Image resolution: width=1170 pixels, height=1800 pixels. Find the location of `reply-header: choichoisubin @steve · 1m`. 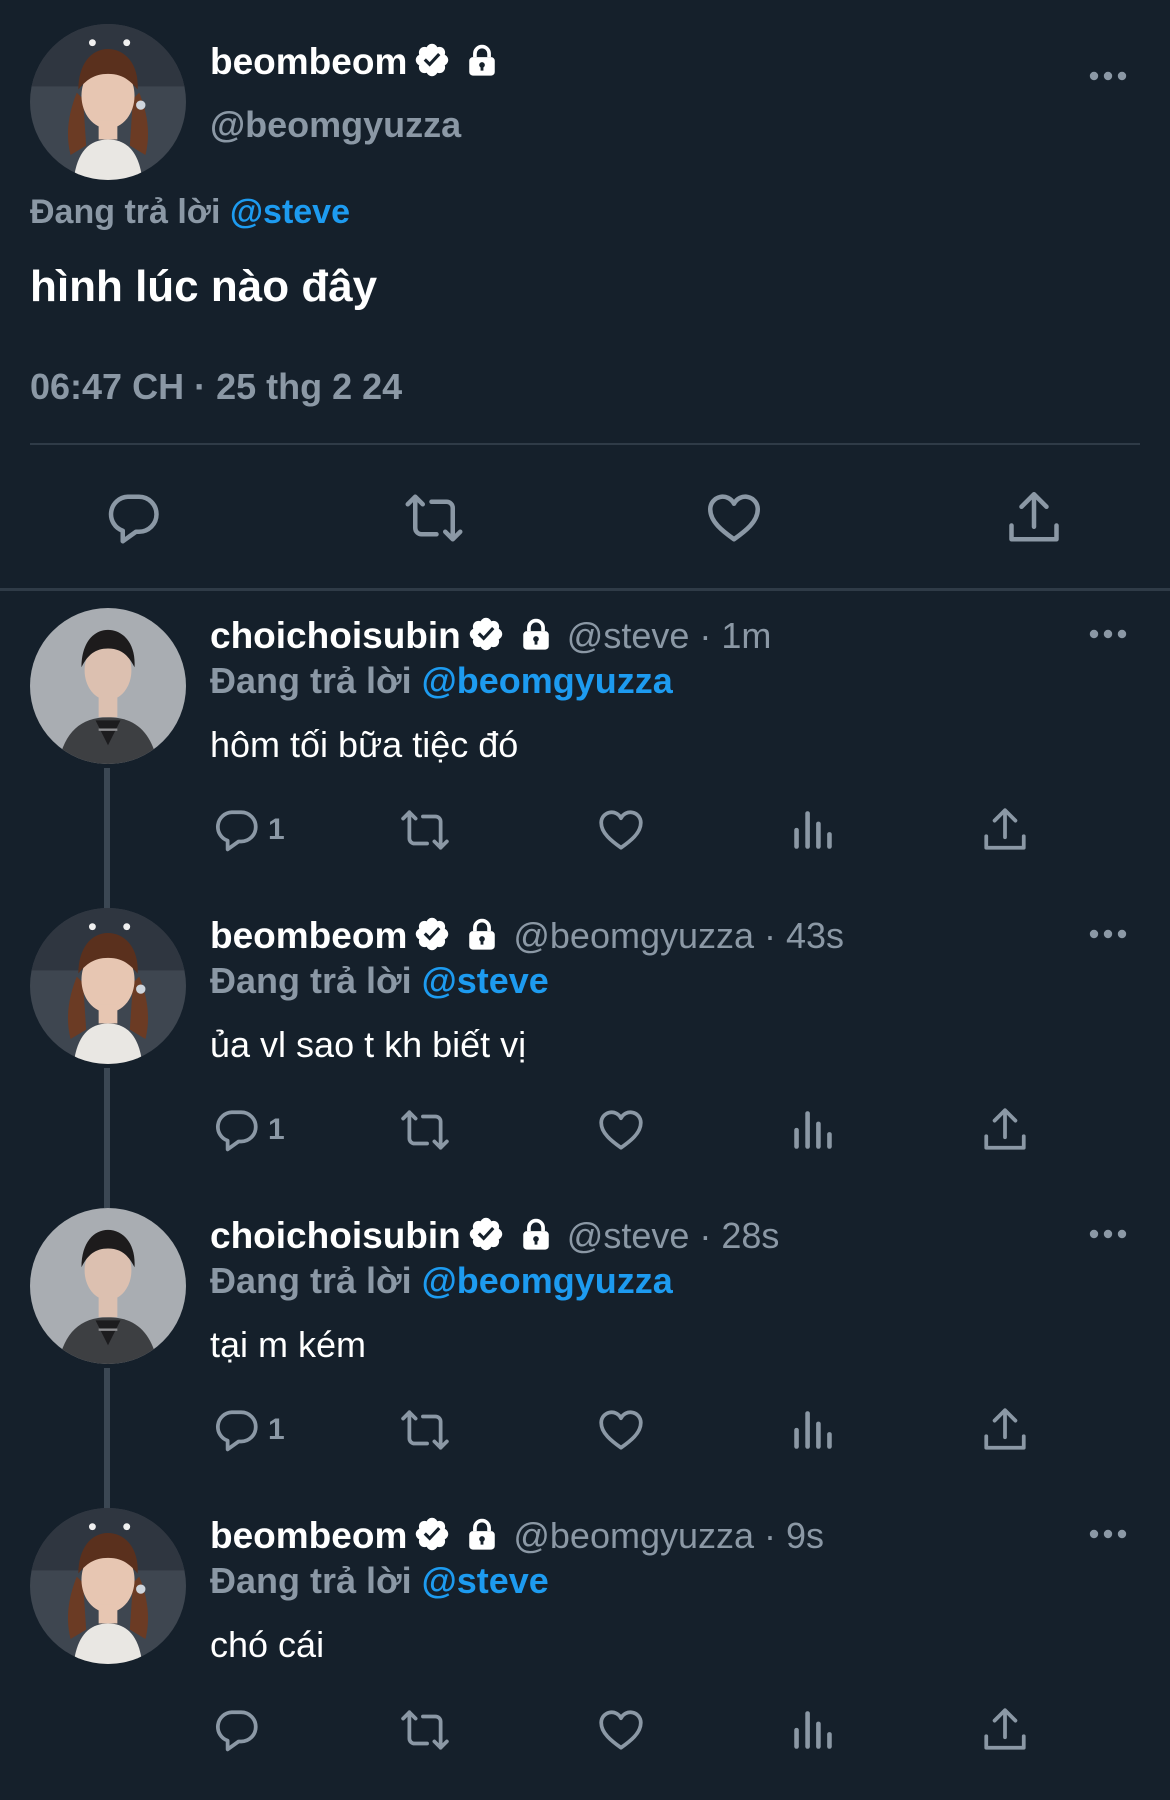

reply-header: choichoisubin @steve · 1m is located at coordinates (490, 636).